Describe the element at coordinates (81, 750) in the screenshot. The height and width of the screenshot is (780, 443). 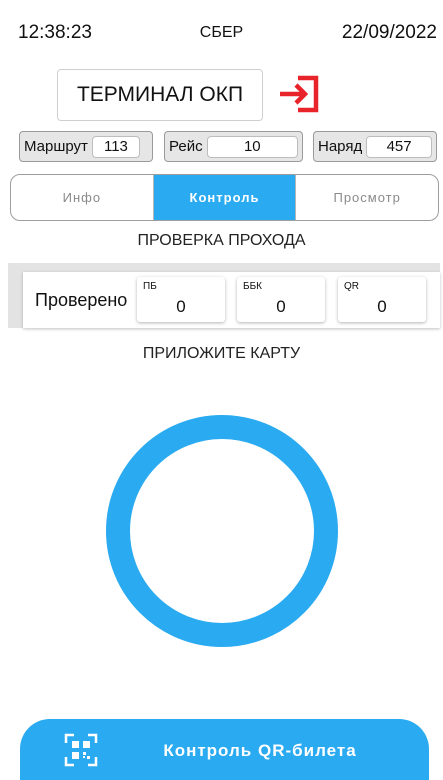
I see `qr-code-icon` at that location.